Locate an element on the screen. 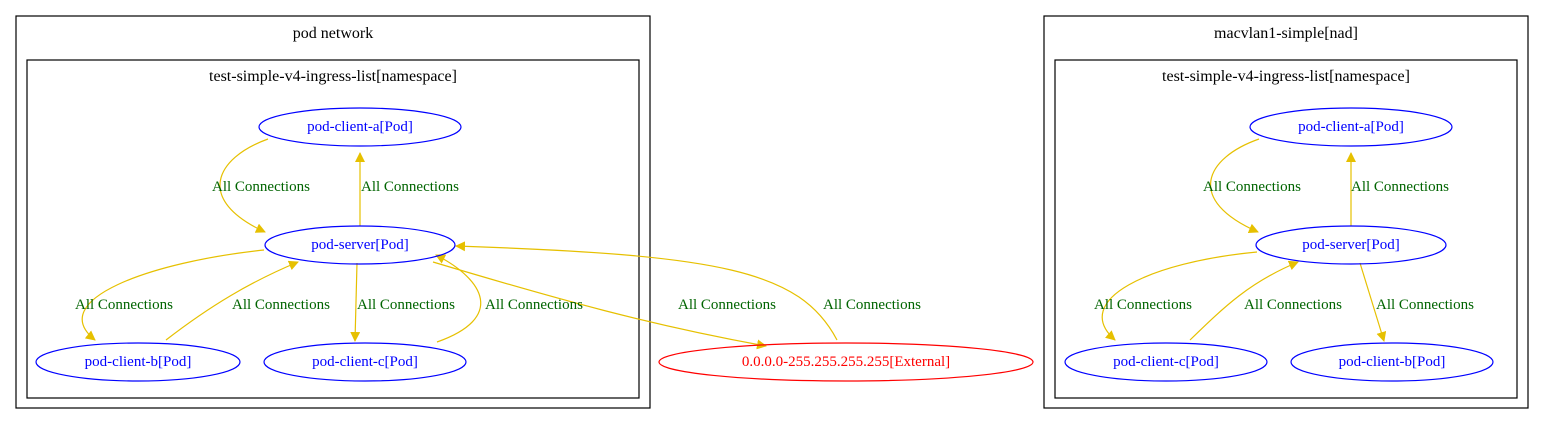 The width and height of the screenshot is (1544, 424). cluster-title-namespace-left: test-simple-v4-ingress-list[namespace] is located at coordinates (333, 76).